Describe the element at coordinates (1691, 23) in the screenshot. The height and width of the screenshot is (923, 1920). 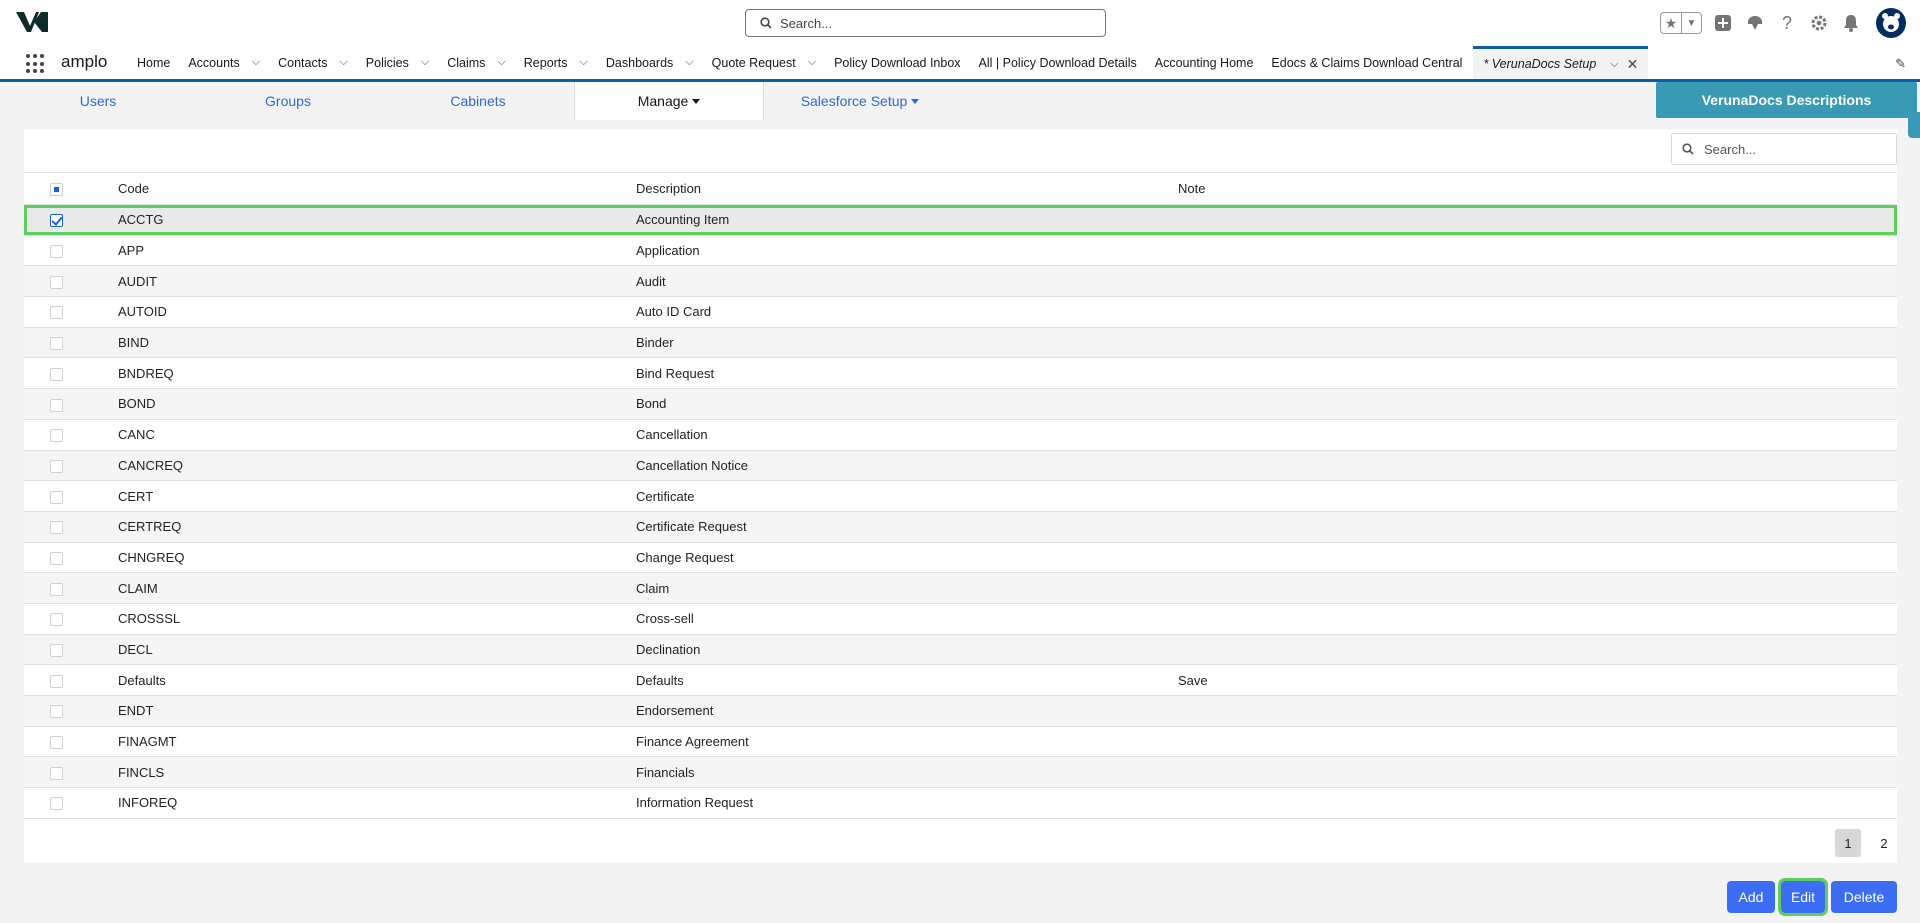
I see `chevron-down-icon: ▼` at that location.